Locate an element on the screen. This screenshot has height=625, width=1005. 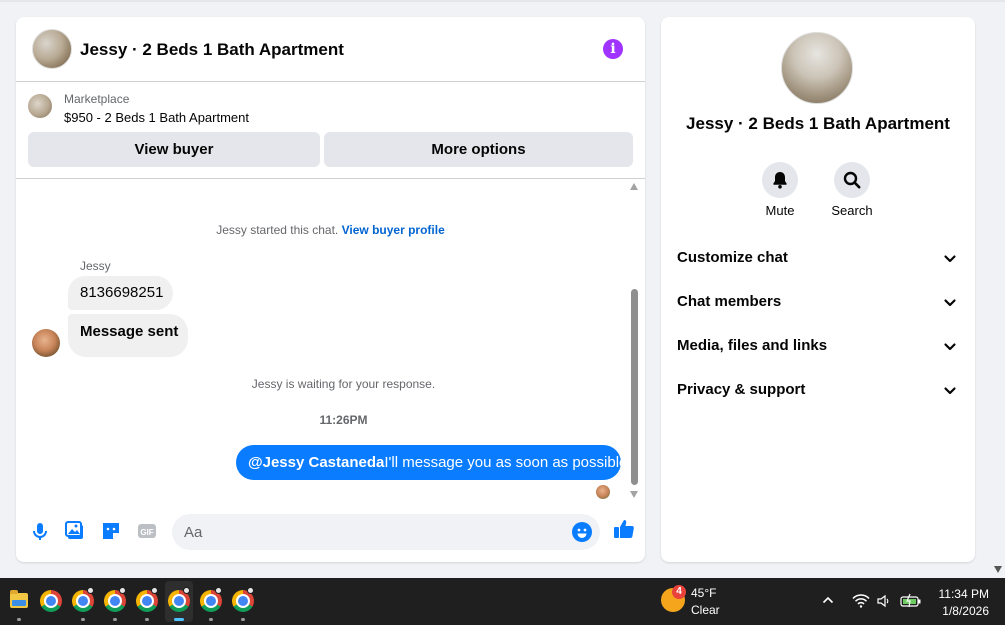
thumbs-up-icon is located at coordinates (624, 529).